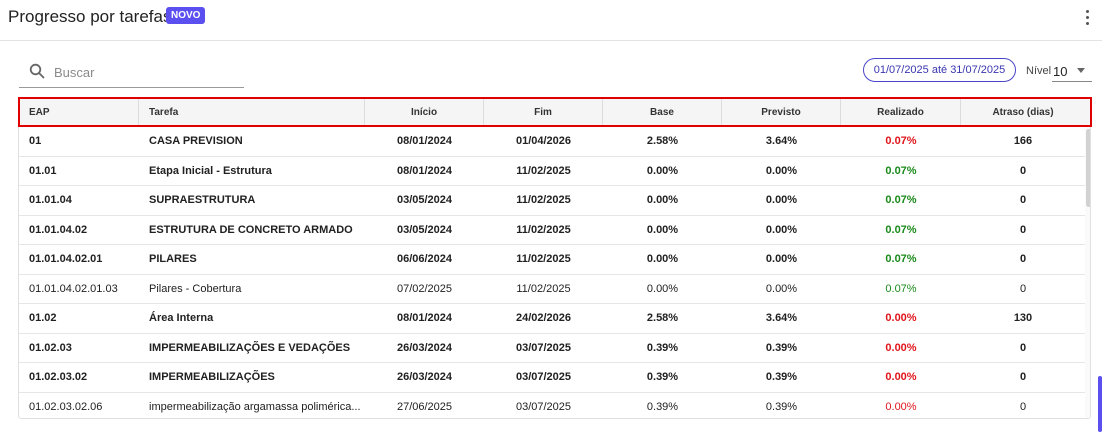 This screenshot has height=432, width=1102. Describe the element at coordinates (1023, 141) in the screenshot. I see `cell-atraso: 166` at that location.